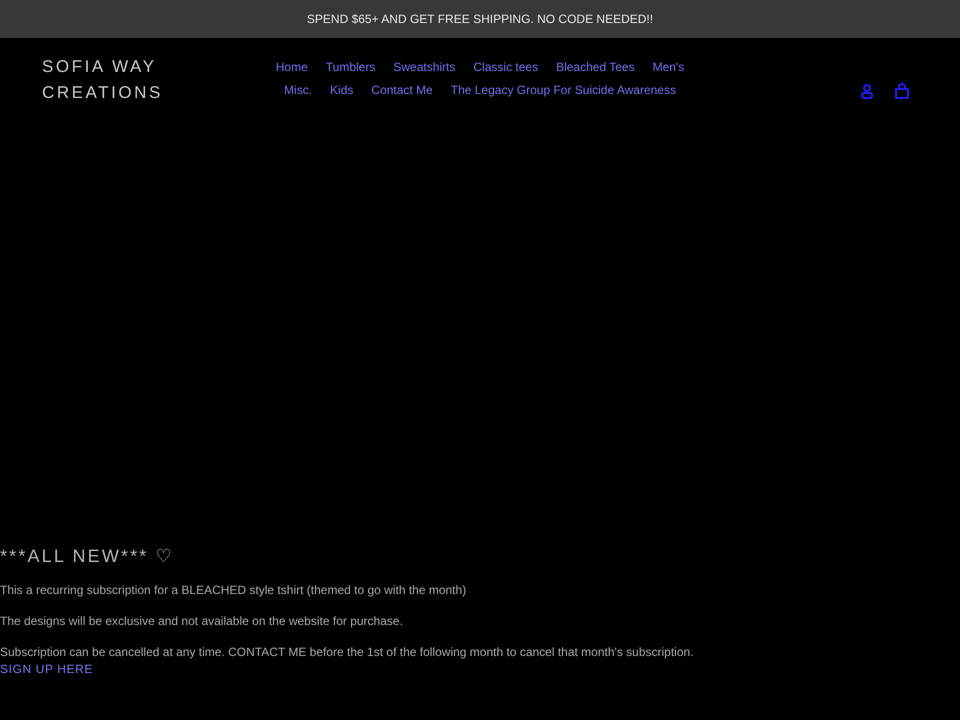 Image resolution: width=960 pixels, height=720 pixels. Describe the element at coordinates (480, 19) in the screenshot. I see `announcement-text: SPEND $65+ AND GET FREE SHIPPING. NO CODE NEEDED!!` at that location.